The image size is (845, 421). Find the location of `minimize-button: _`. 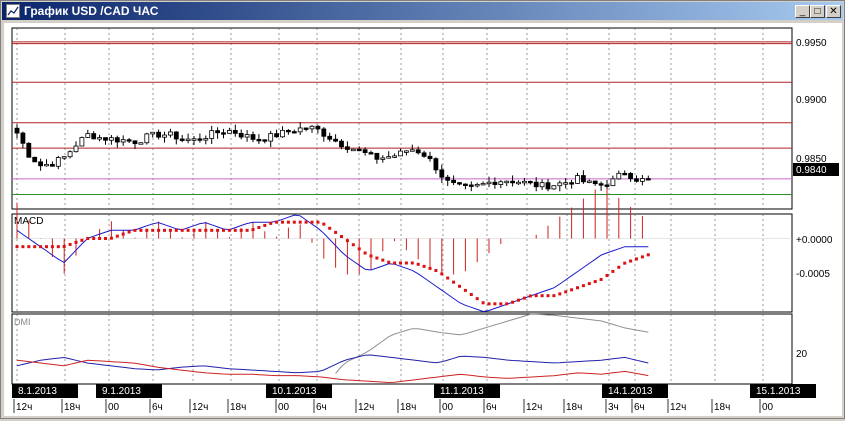

minimize-button: _ is located at coordinates (802, 11).